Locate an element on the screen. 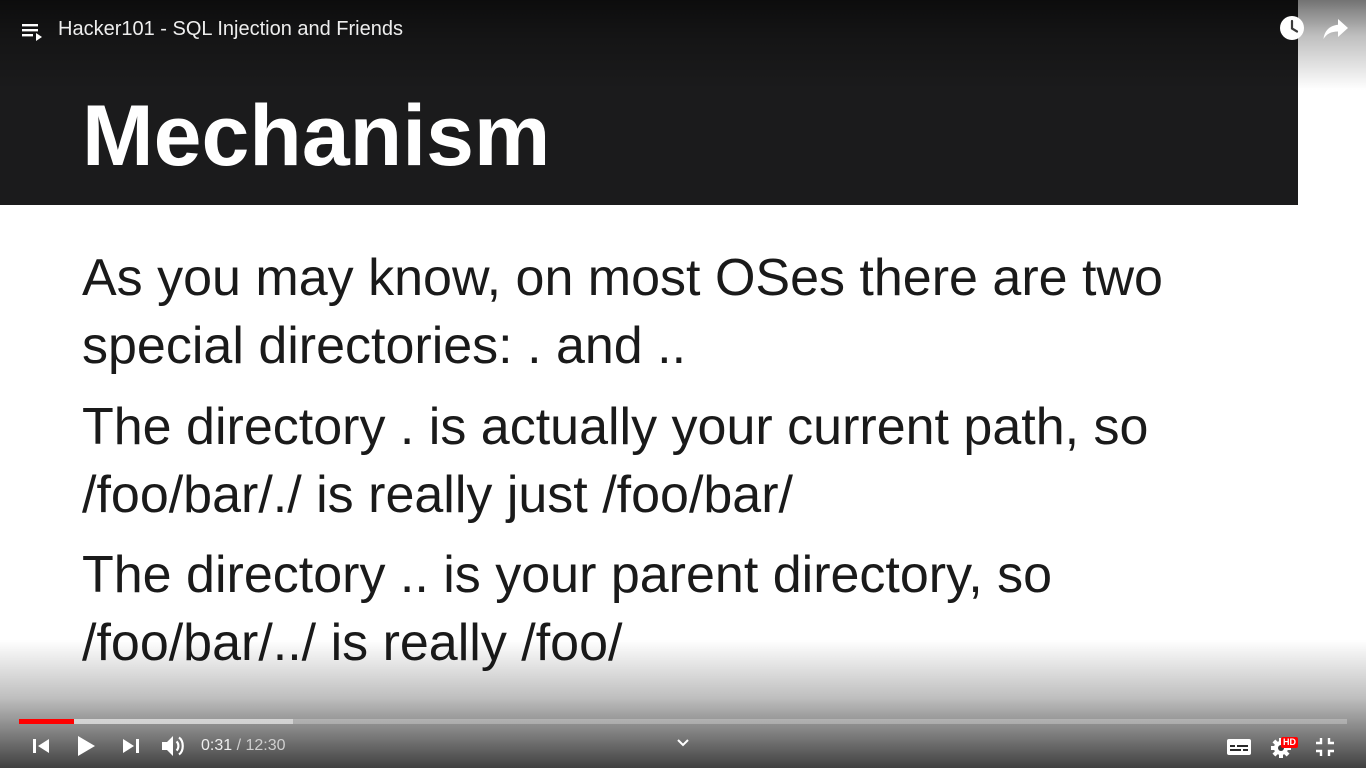  exit-fullscreen-button is located at coordinates (1325, 747).